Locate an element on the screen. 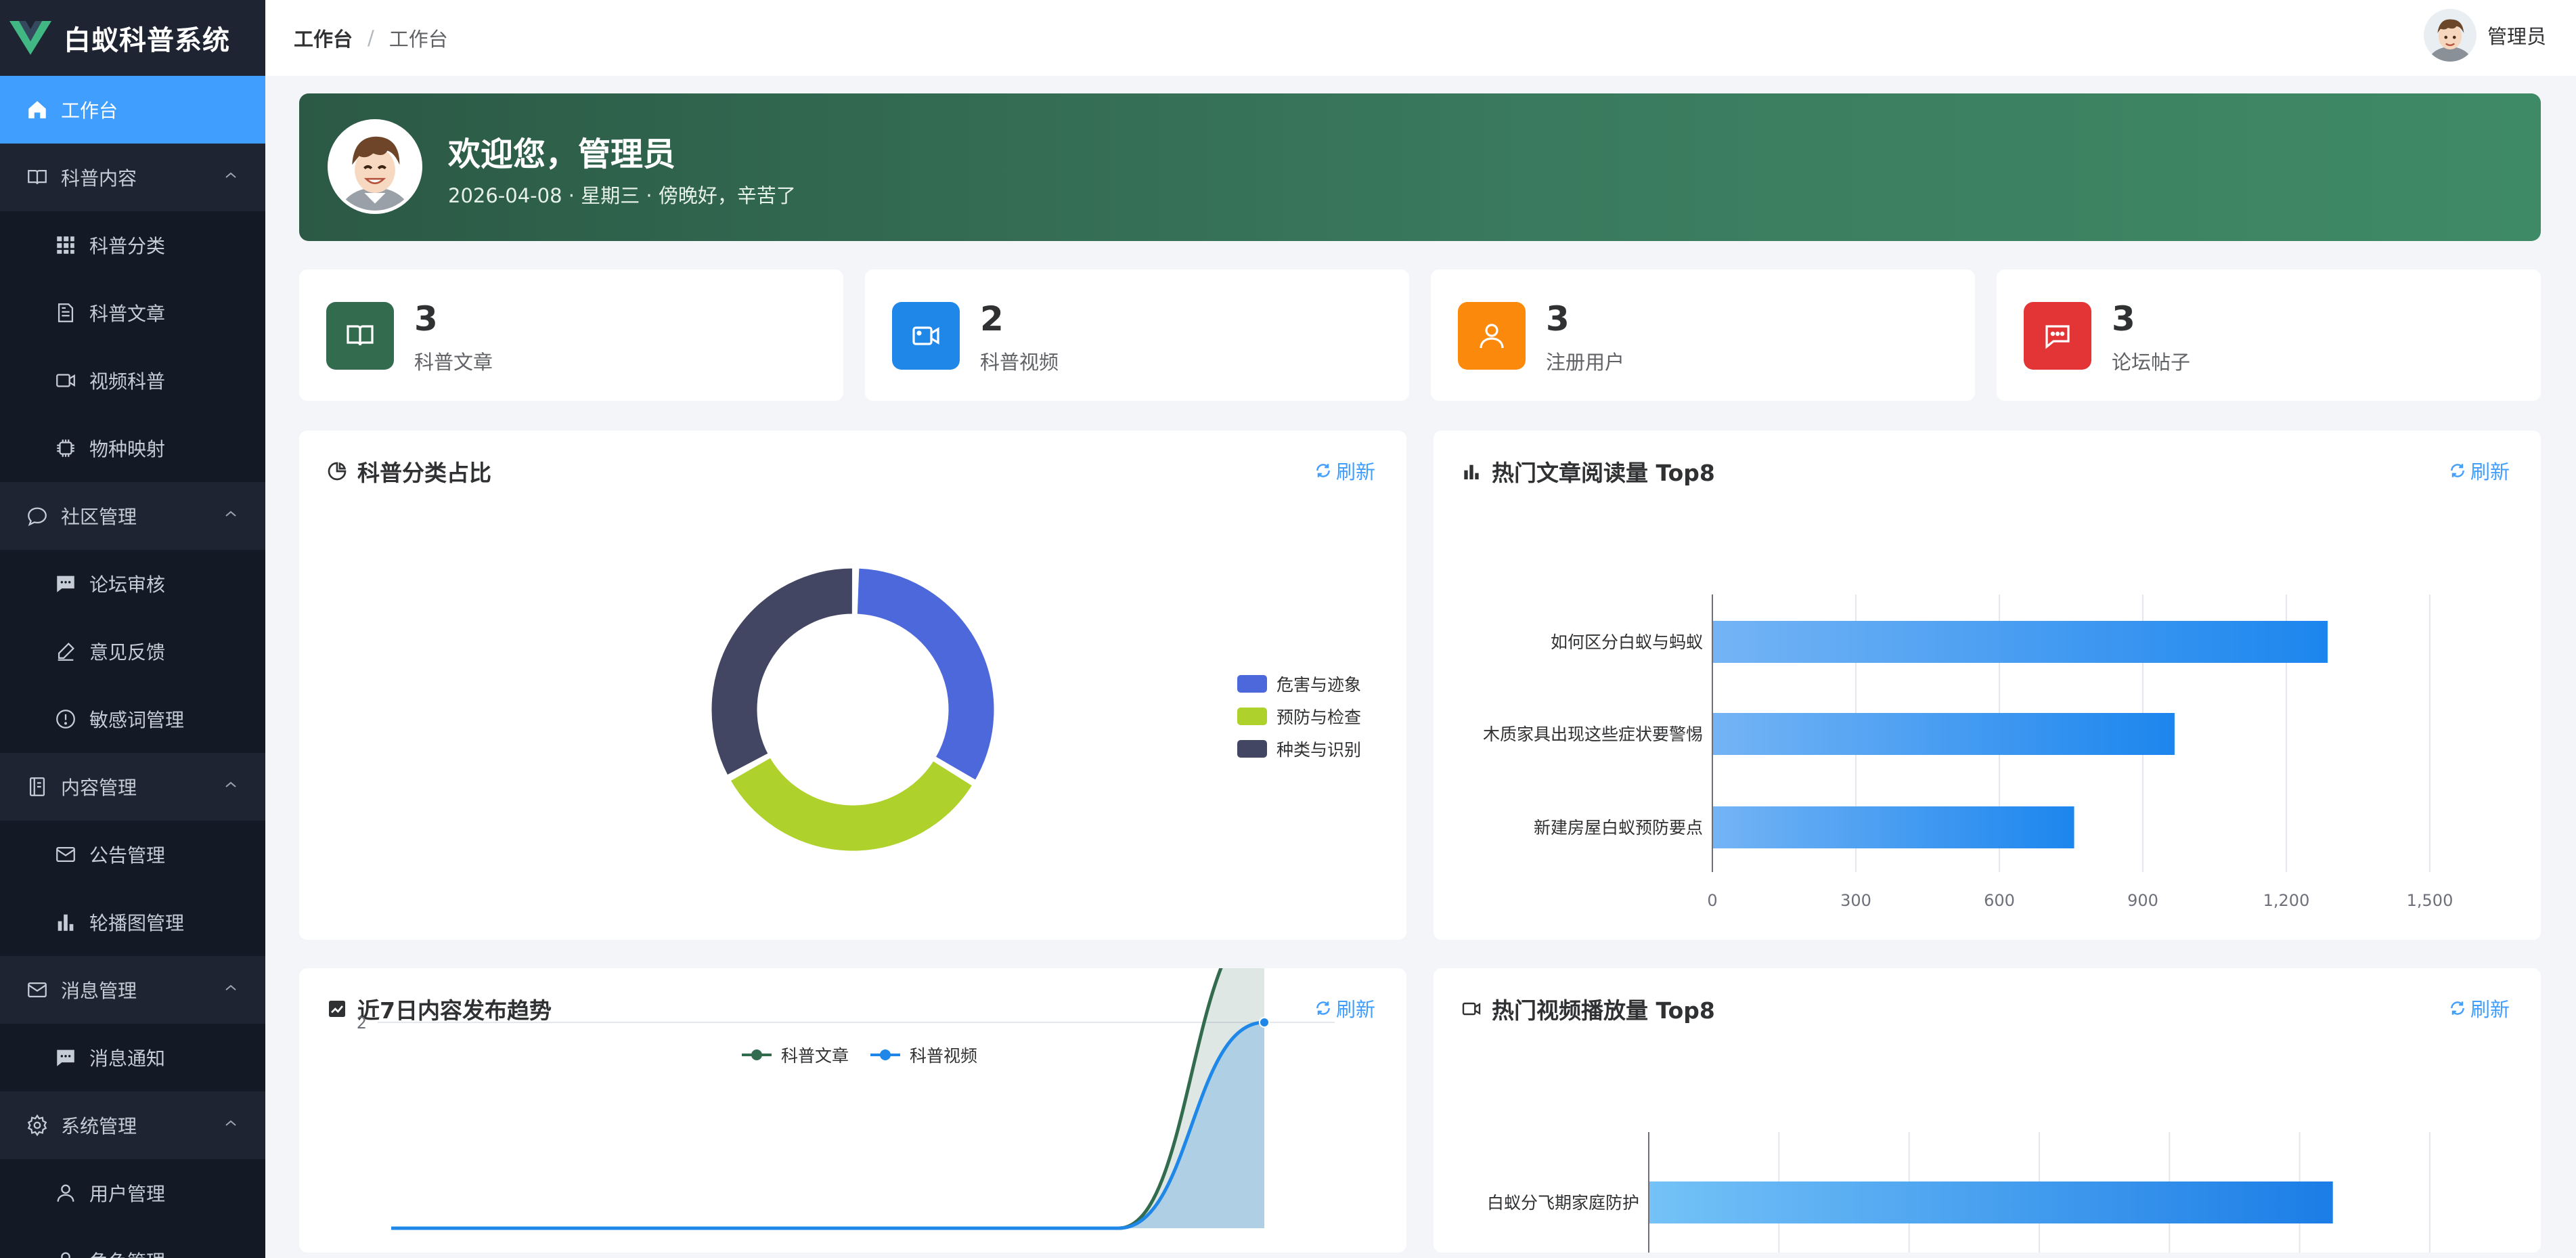 The image size is (2576, 1258). notebook-icon is located at coordinates (37, 786).